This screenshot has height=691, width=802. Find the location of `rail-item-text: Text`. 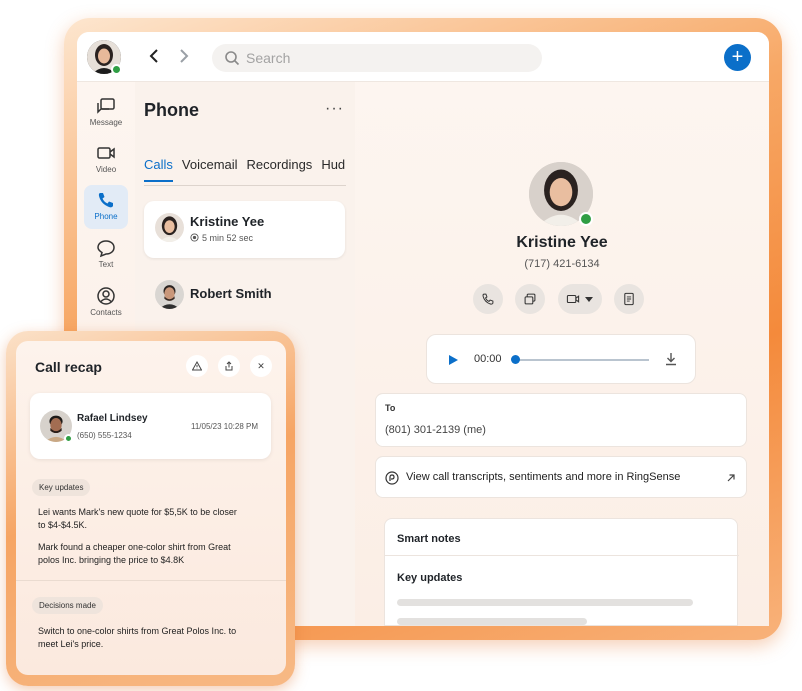

rail-item-text: Text is located at coordinates (106, 255).